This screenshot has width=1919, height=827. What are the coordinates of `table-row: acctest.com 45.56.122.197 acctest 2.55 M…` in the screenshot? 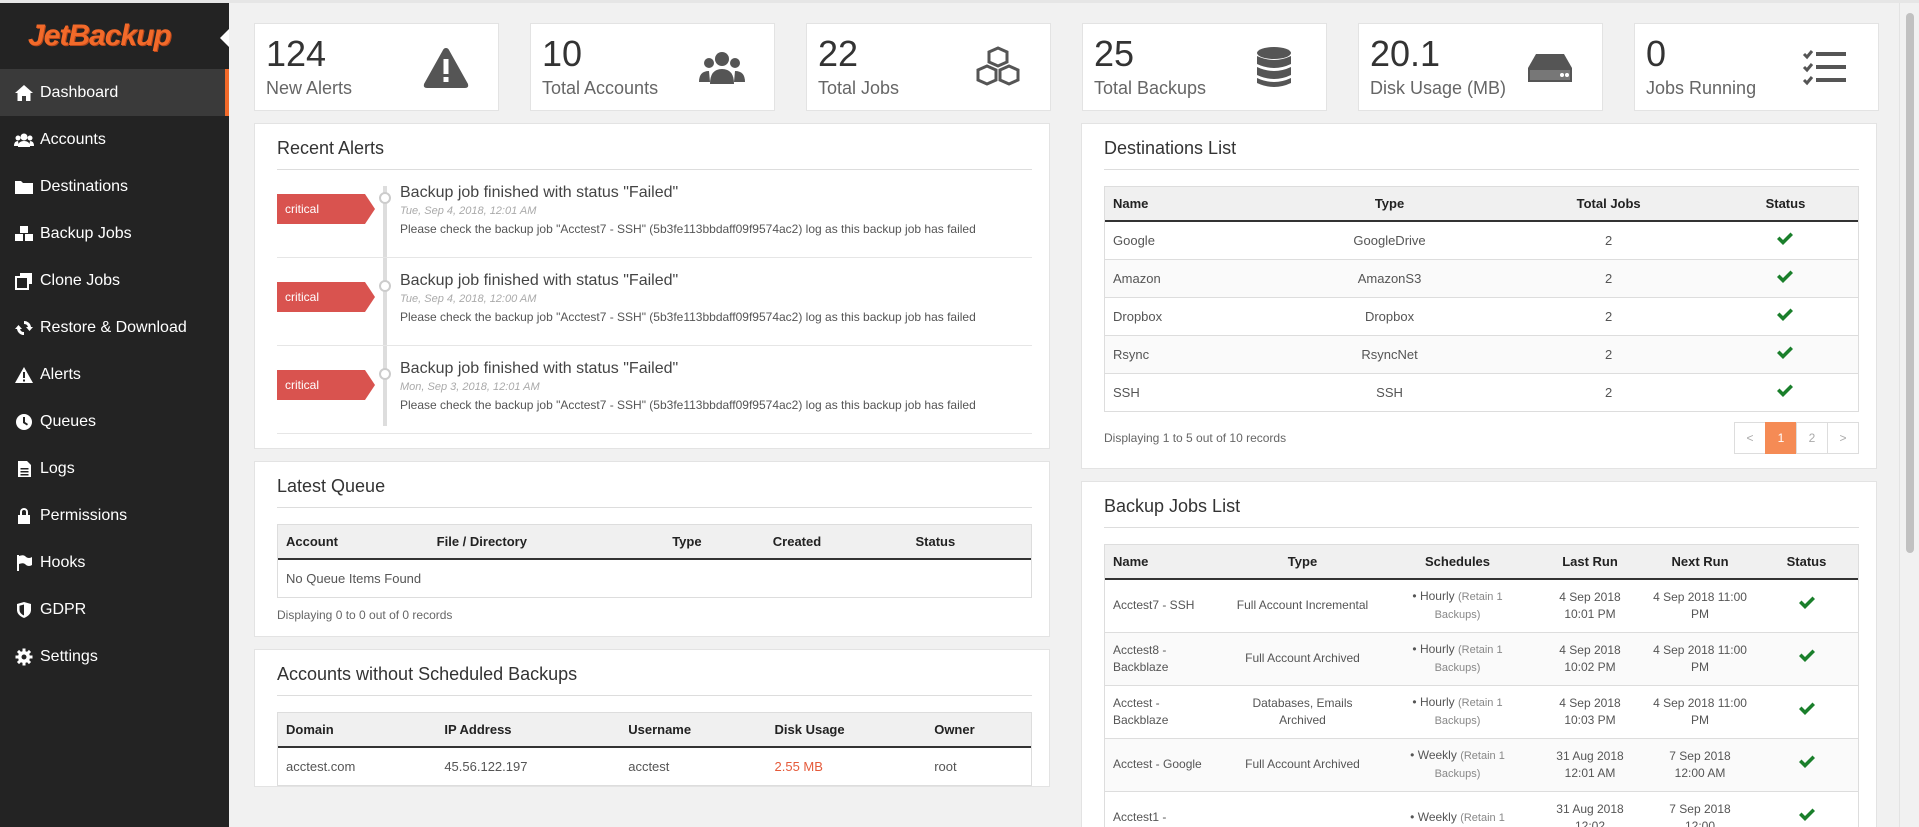 It's located at (654, 765).